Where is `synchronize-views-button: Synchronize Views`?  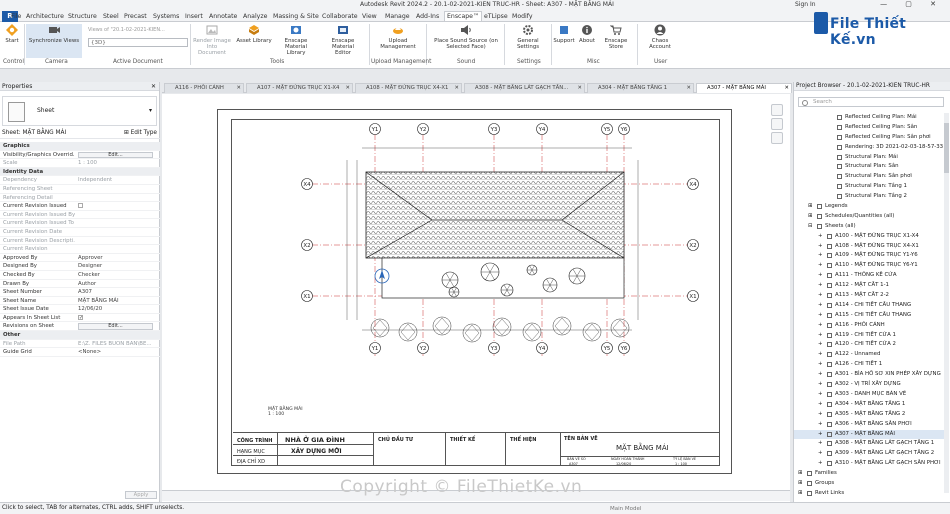
synchronize-views-button: Synchronize Views is located at coordinates (54, 41).